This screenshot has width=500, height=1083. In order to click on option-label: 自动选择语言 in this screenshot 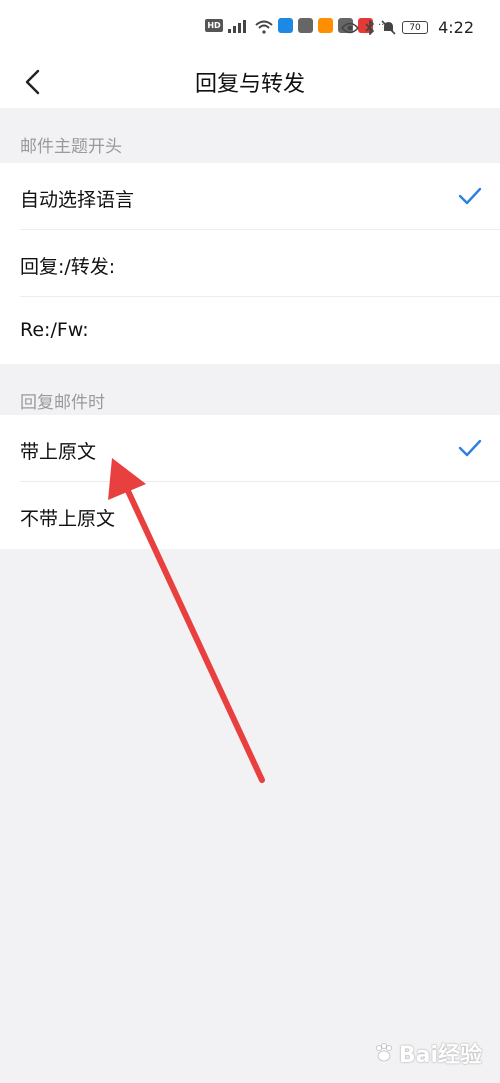, I will do `click(77, 200)`.